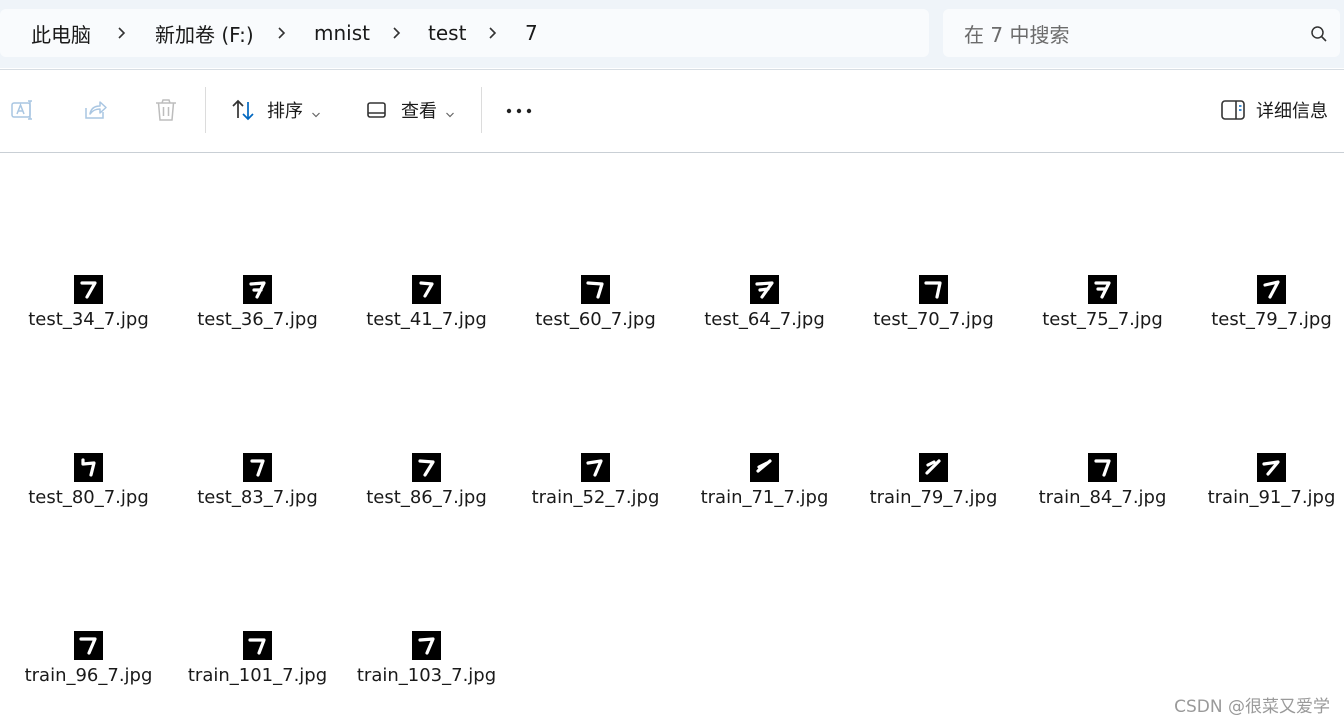 Image resolution: width=1344 pixels, height=723 pixels. What do you see at coordinates (447, 33) in the screenshot?
I see `breadcrumb-item-test: test` at bounding box center [447, 33].